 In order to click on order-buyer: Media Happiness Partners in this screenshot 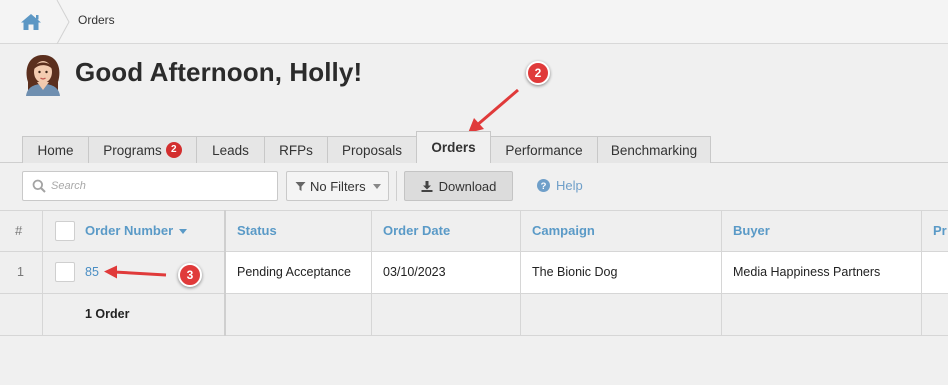, I will do `click(807, 272)`.